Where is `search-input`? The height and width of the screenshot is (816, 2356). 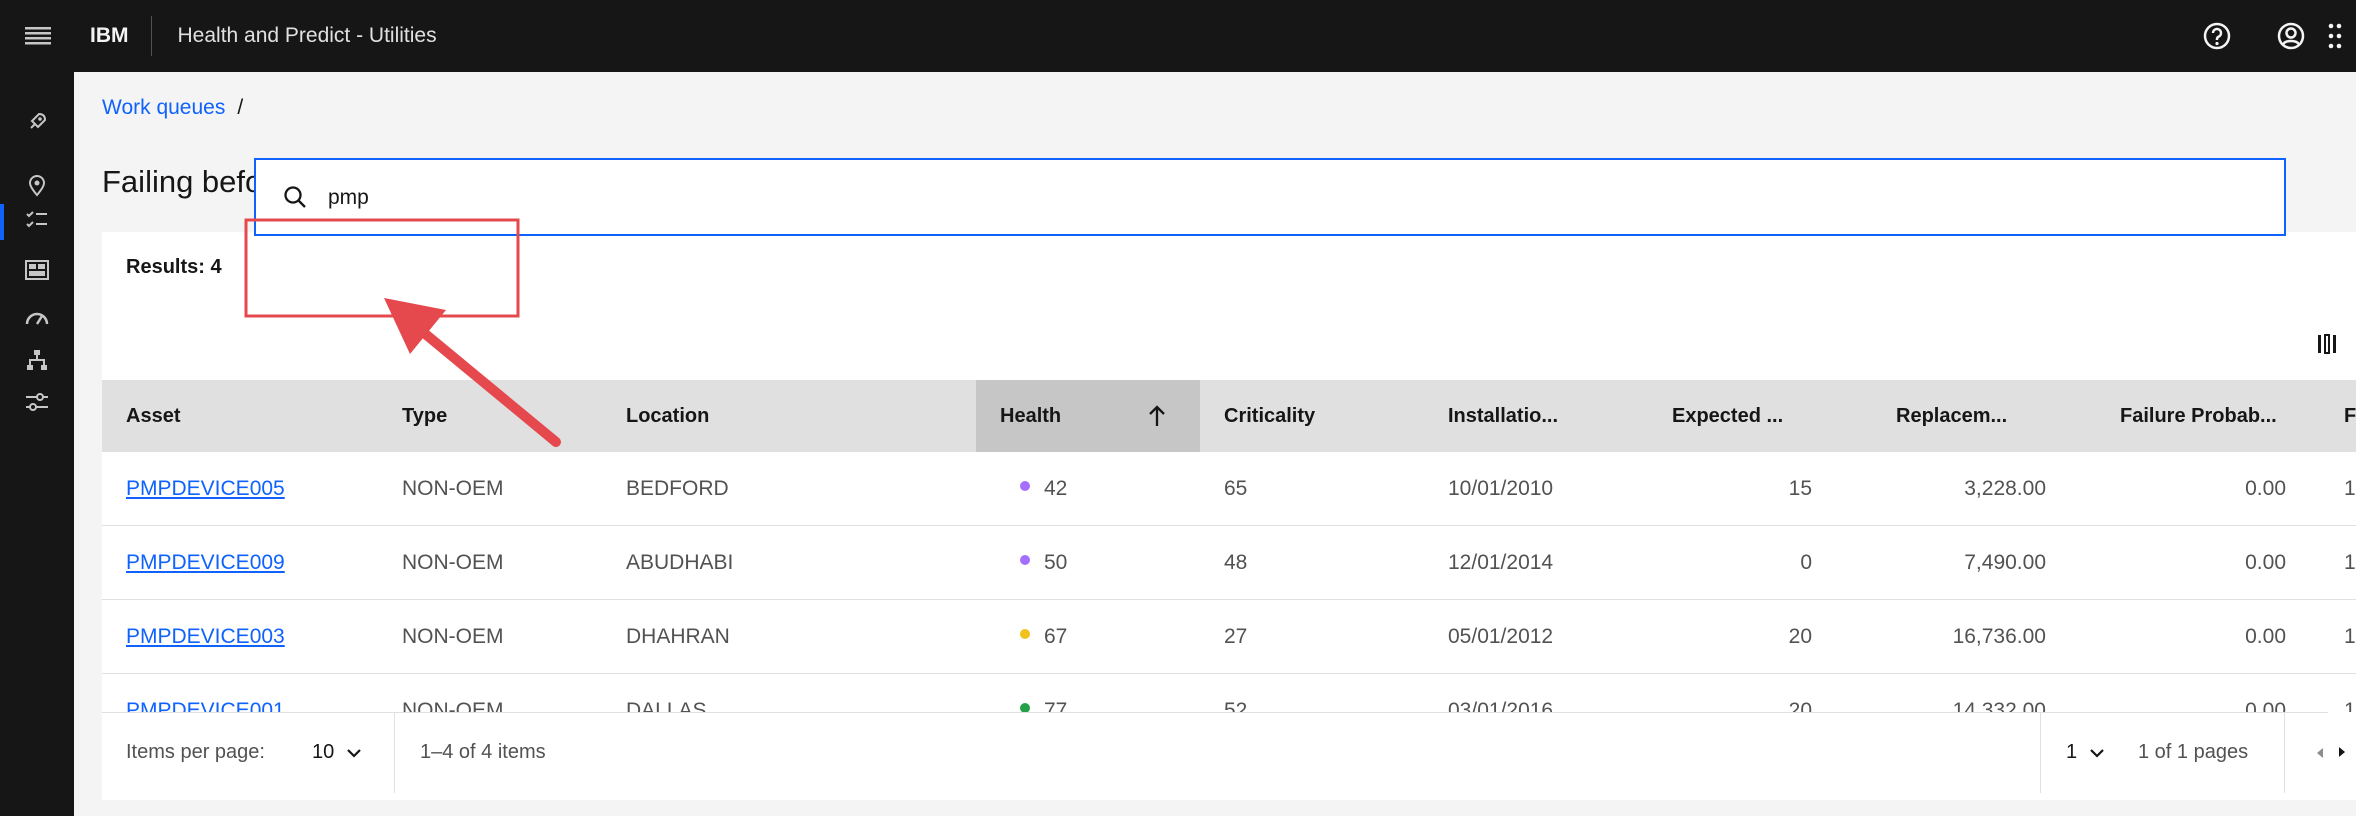
search-input is located at coordinates (1278, 198).